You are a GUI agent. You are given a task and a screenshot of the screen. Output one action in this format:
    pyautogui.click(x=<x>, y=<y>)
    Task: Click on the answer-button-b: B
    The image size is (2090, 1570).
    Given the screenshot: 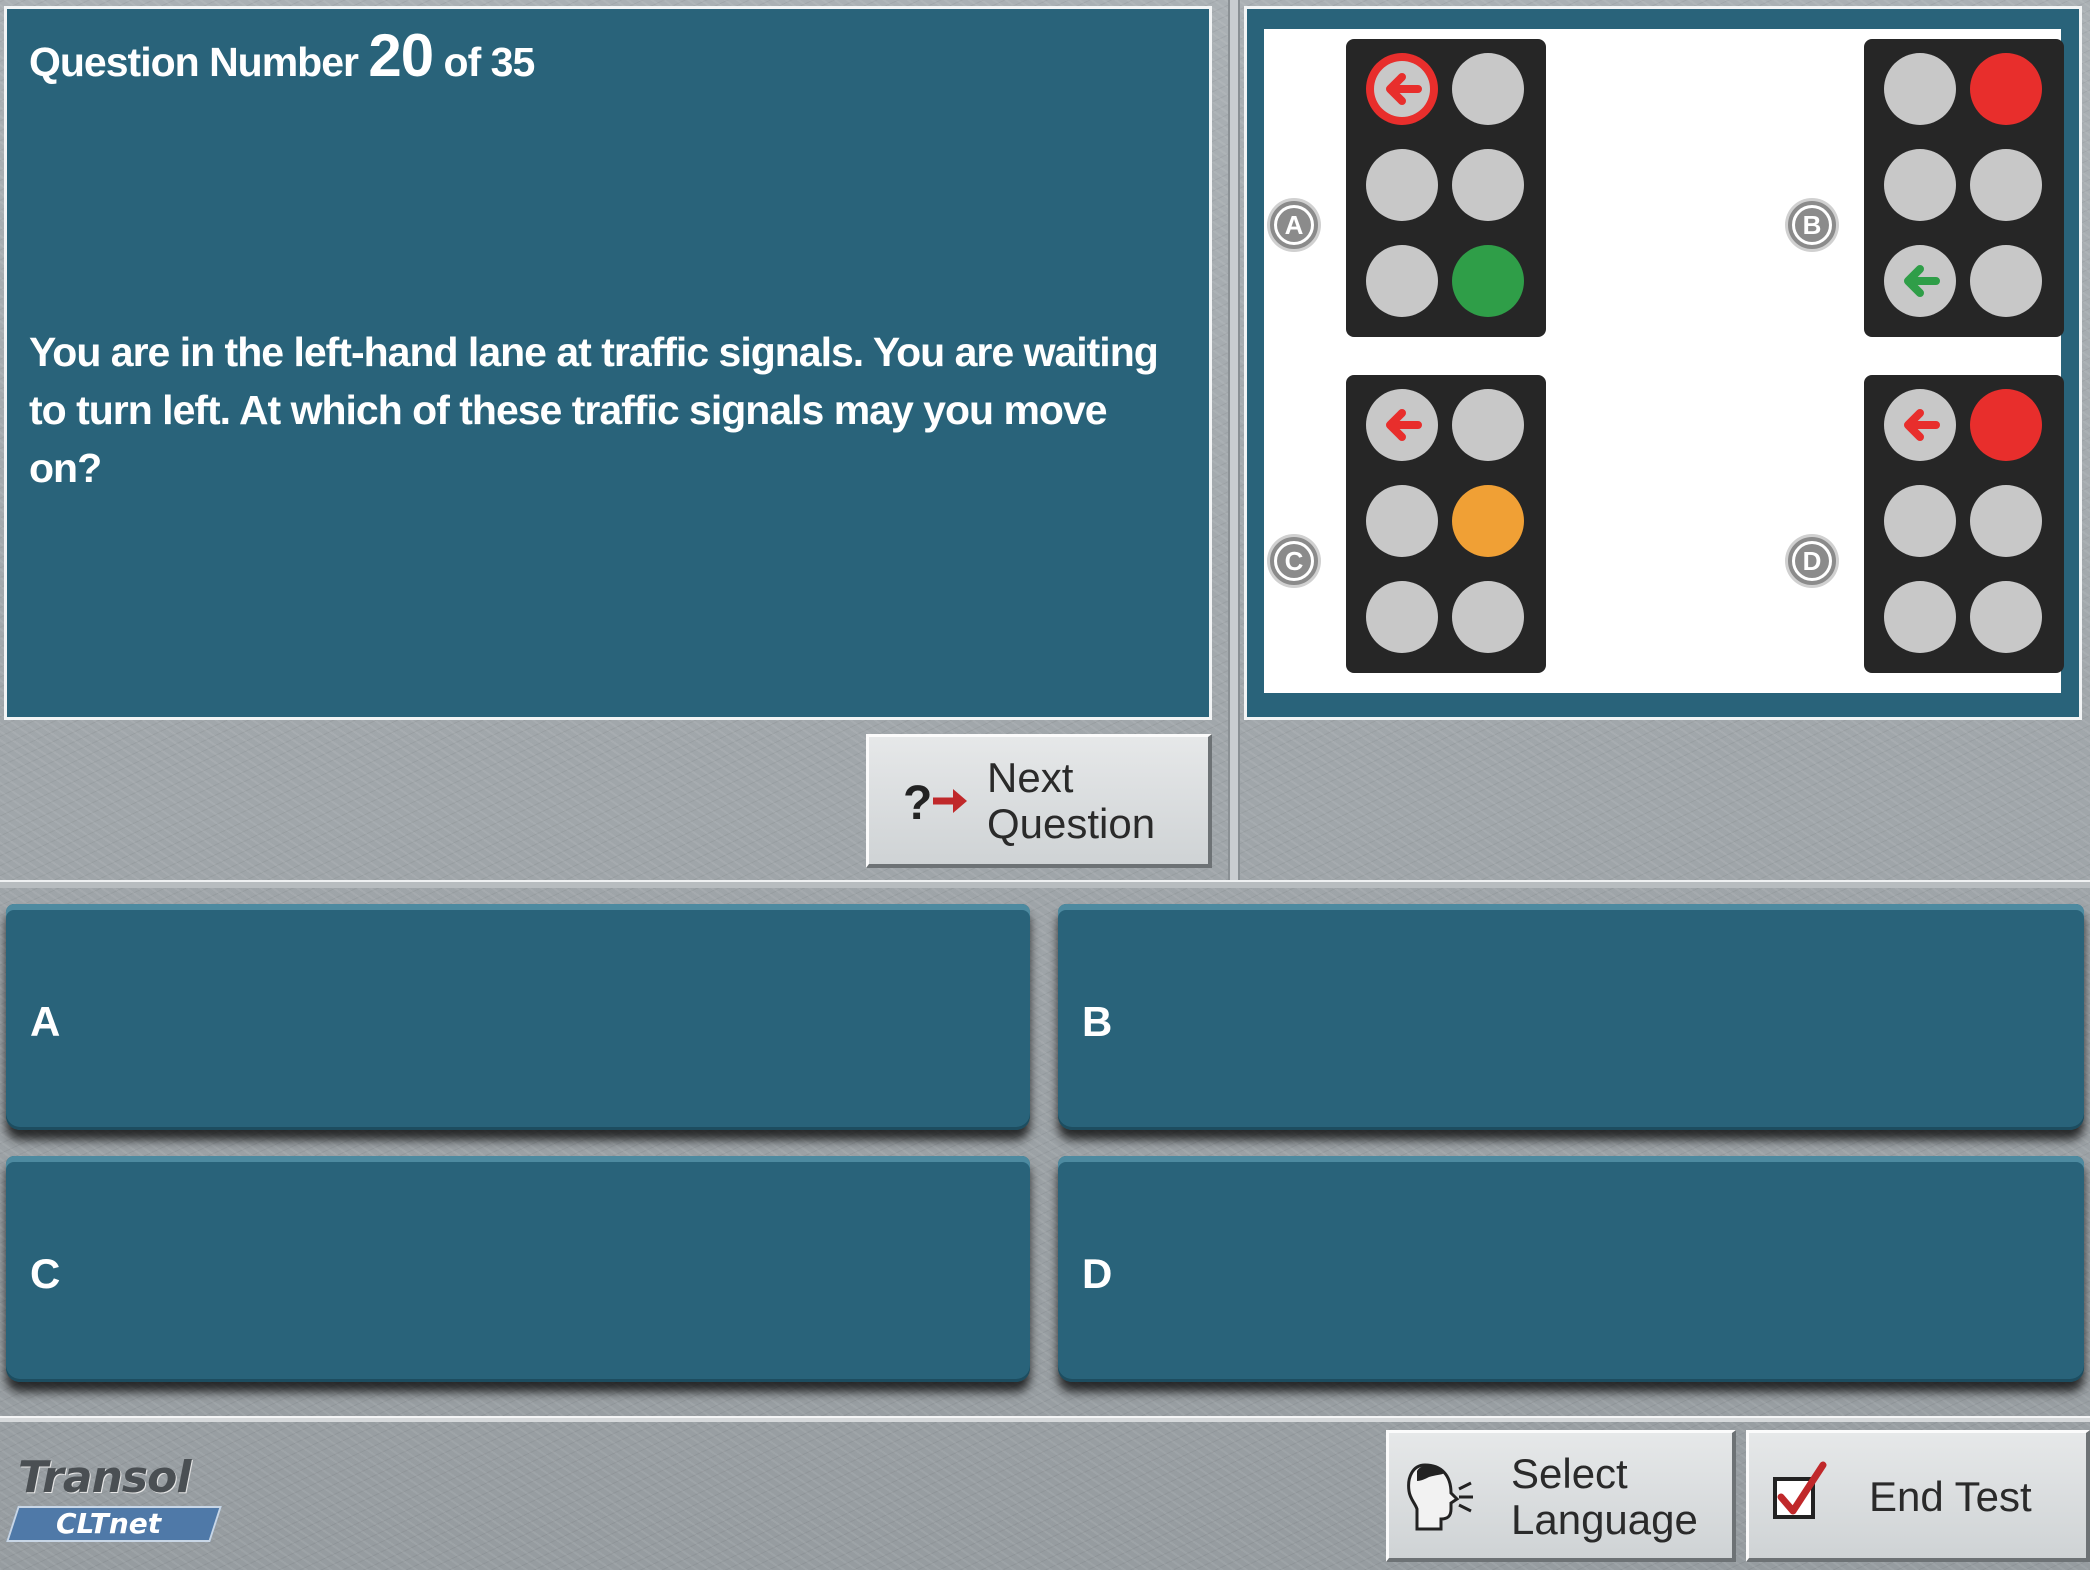 What is the action you would take?
    pyautogui.click(x=1571, y=1017)
    